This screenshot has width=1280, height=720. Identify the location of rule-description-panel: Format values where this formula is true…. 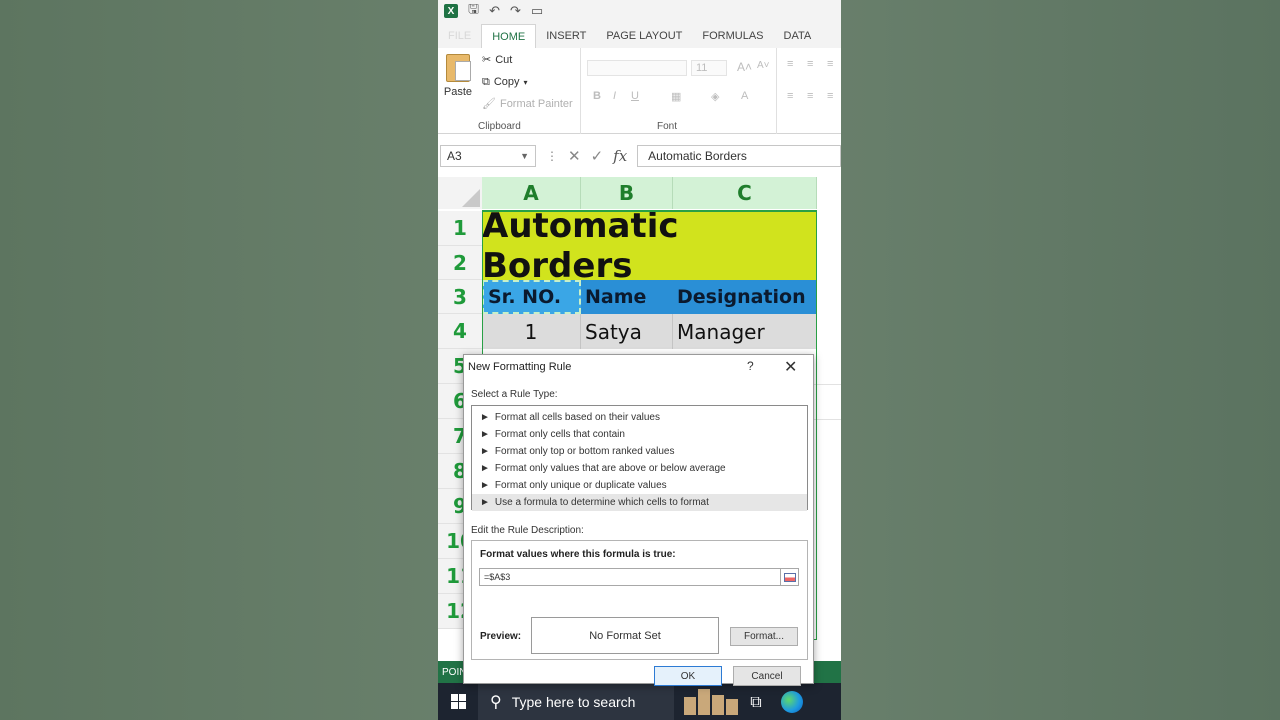
(639, 600).